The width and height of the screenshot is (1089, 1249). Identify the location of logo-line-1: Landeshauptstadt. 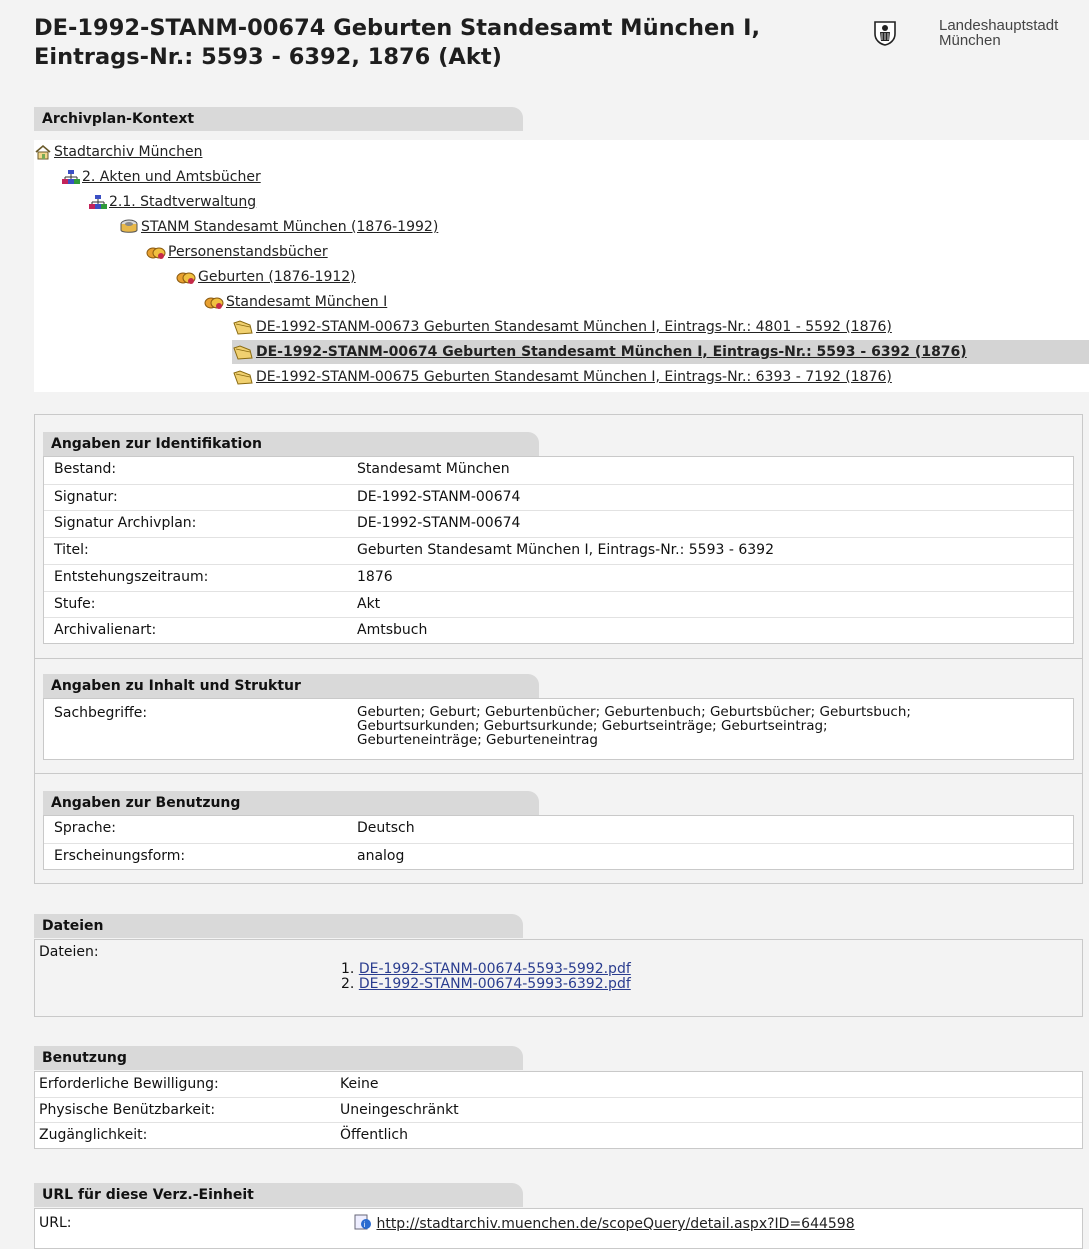
(999, 25).